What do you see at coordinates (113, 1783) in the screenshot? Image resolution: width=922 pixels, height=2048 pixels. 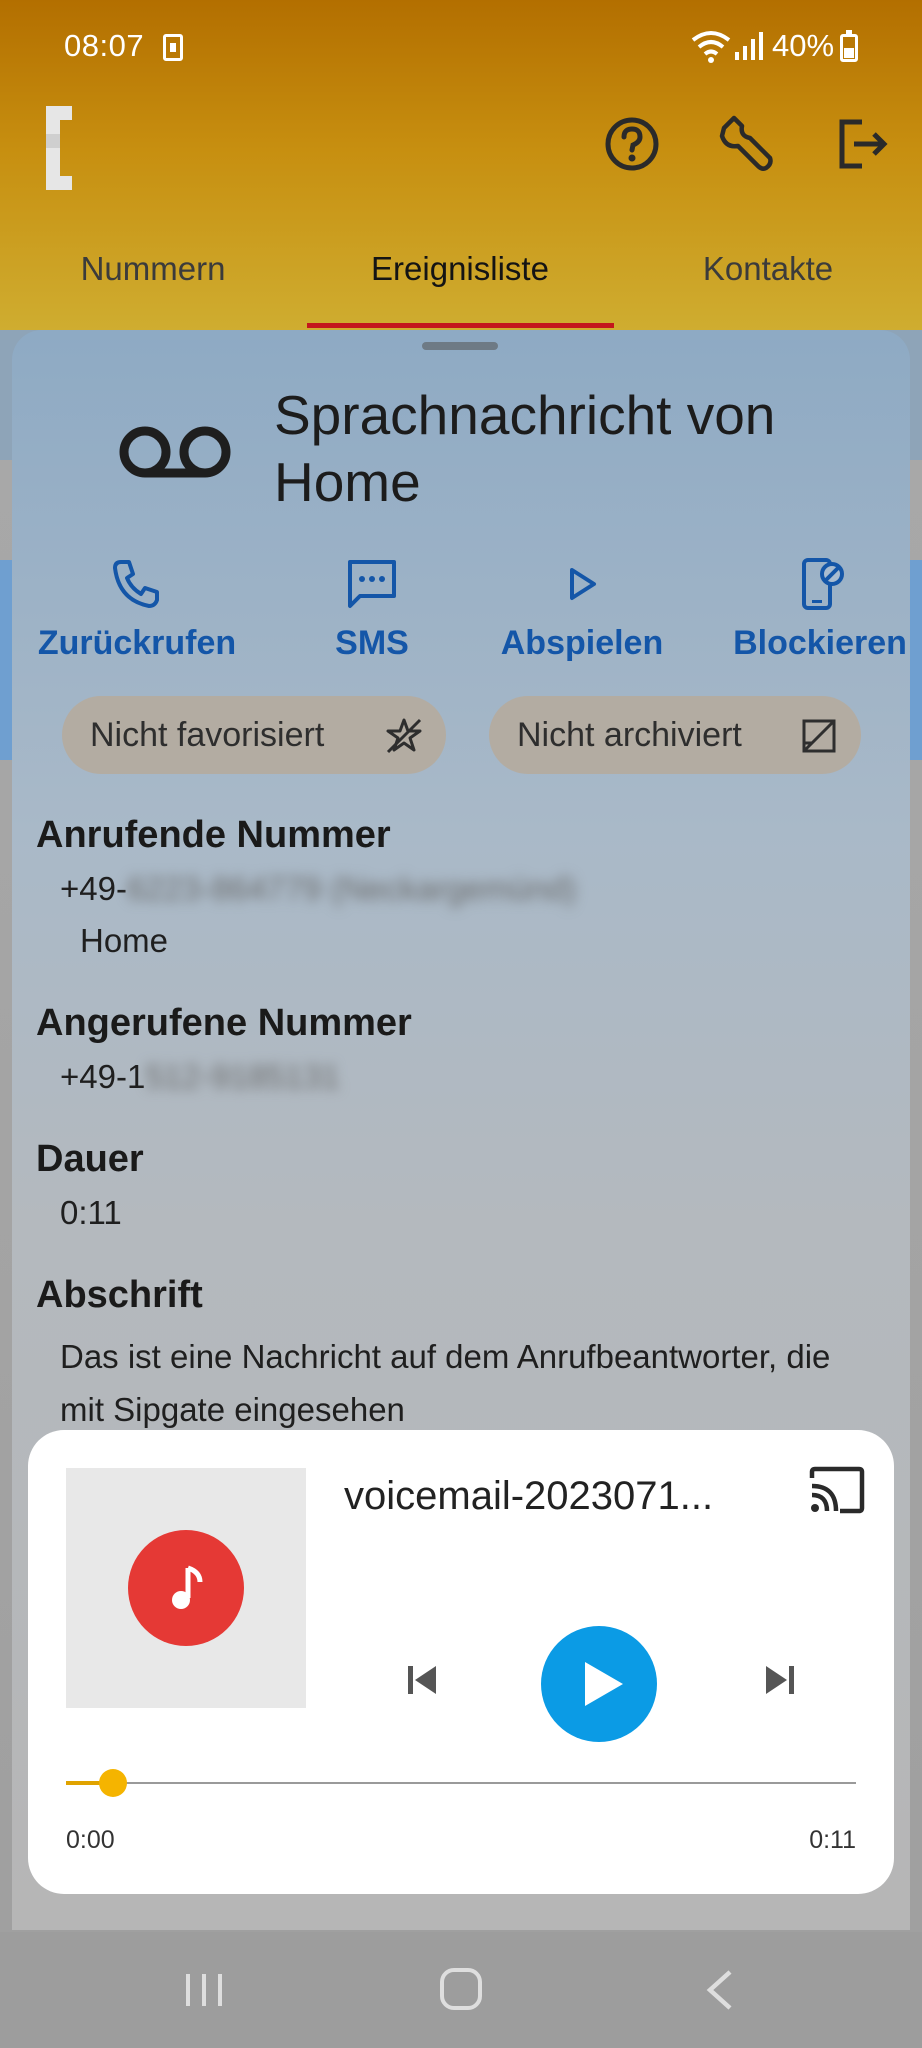 I see `seek-bar-thumb` at bounding box center [113, 1783].